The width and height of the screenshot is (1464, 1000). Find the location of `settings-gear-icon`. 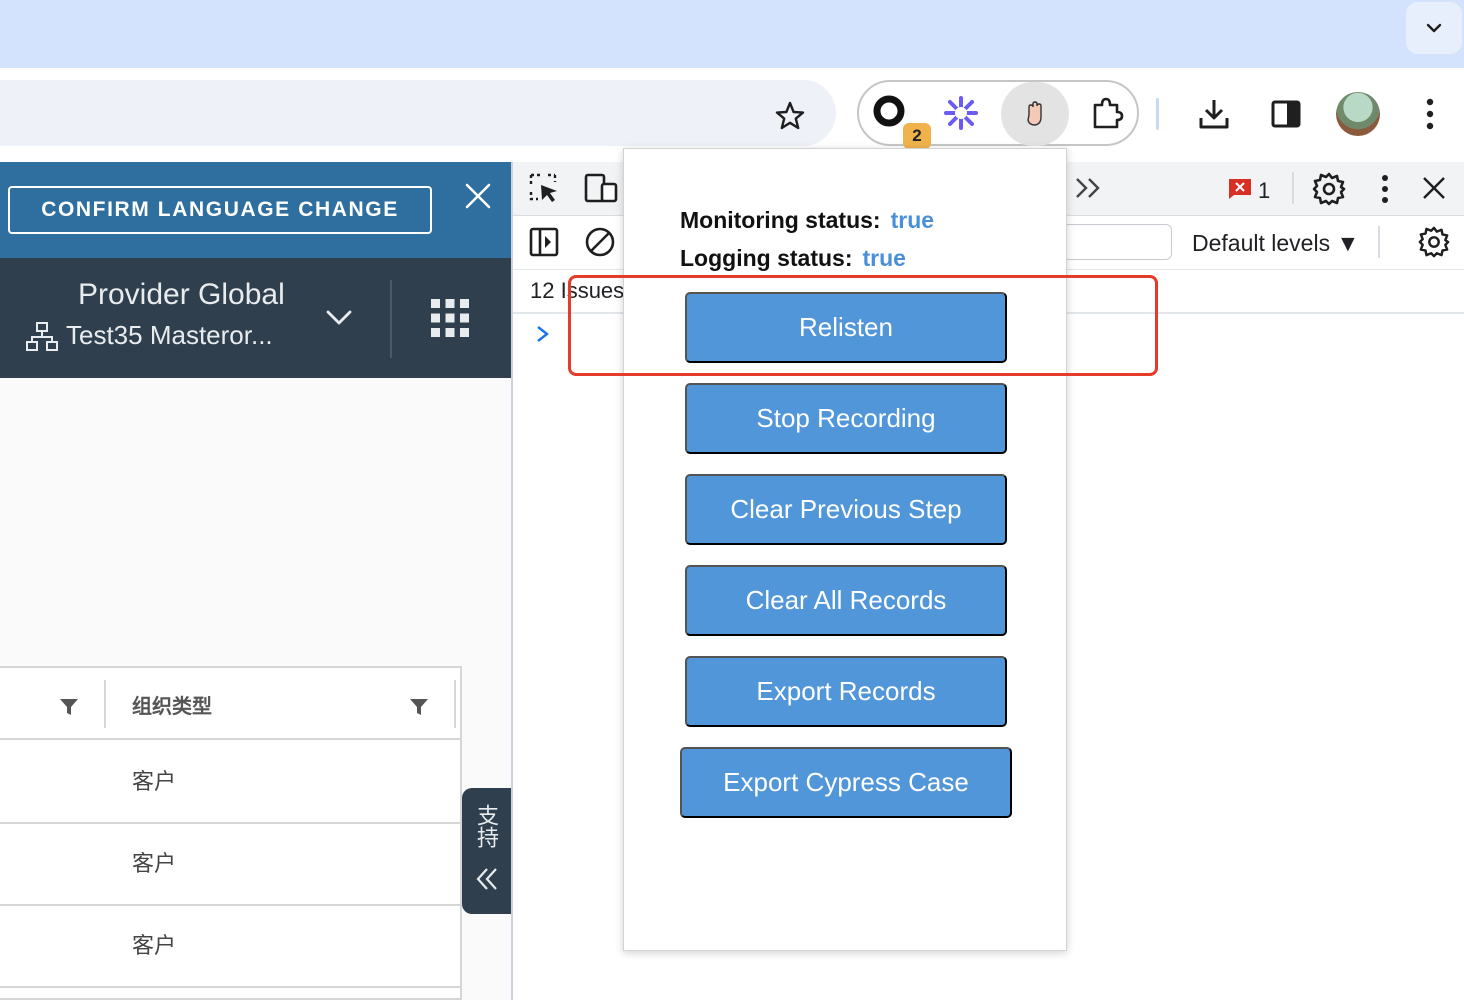

settings-gear-icon is located at coordinates (1329, 189).